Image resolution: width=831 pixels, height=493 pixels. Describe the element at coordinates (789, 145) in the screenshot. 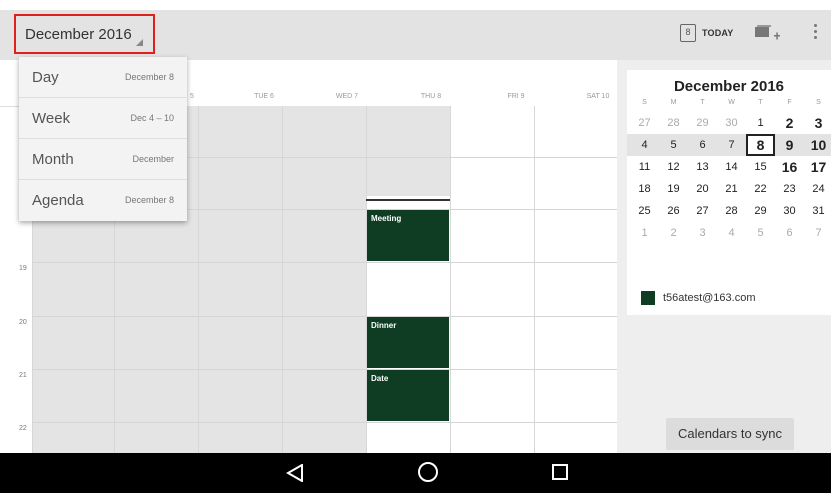

I see `mini-calendar-day: 9` at that location.